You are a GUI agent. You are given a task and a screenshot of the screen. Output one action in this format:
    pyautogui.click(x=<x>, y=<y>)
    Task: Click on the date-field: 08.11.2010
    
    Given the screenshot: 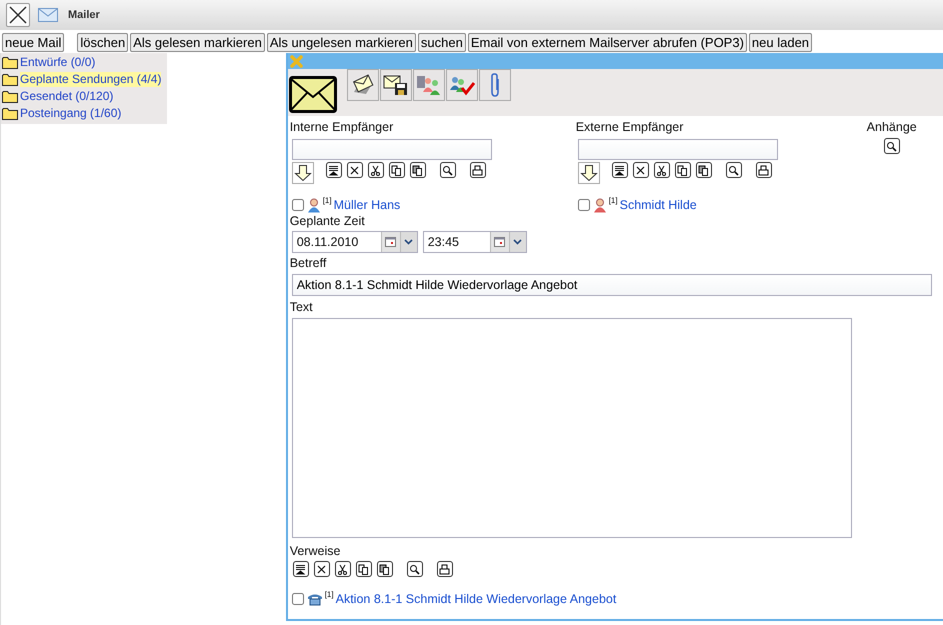 What is the action you would take?
    pyautogui.click(x=355, y=242)
    